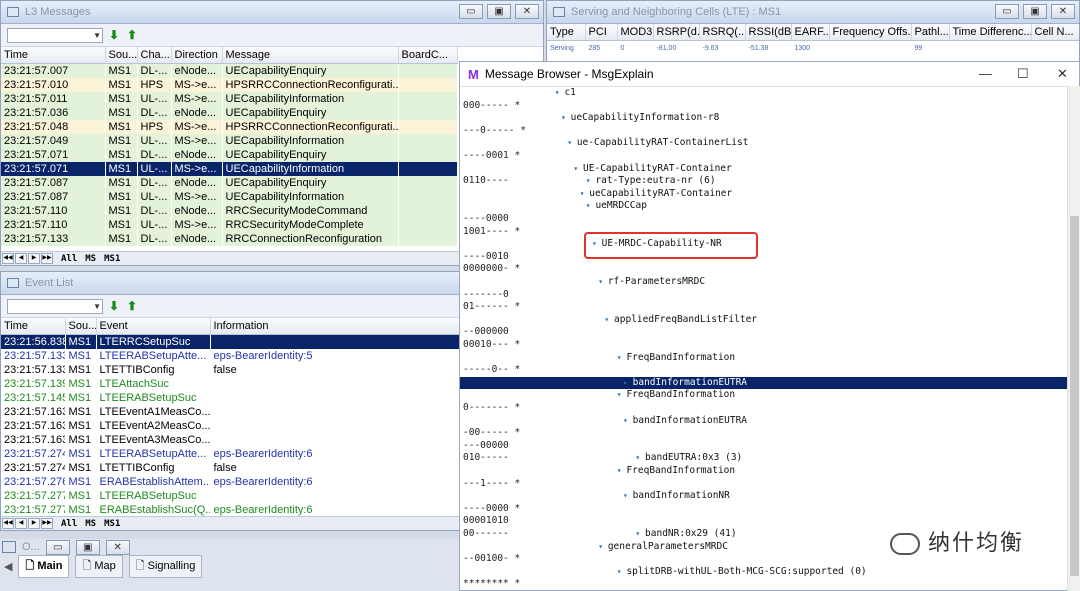  What do you see at coordinates (133, 306) in the screenshot?
I see `arrow-up-icon: ⬆` at bounding box center [133, 306].